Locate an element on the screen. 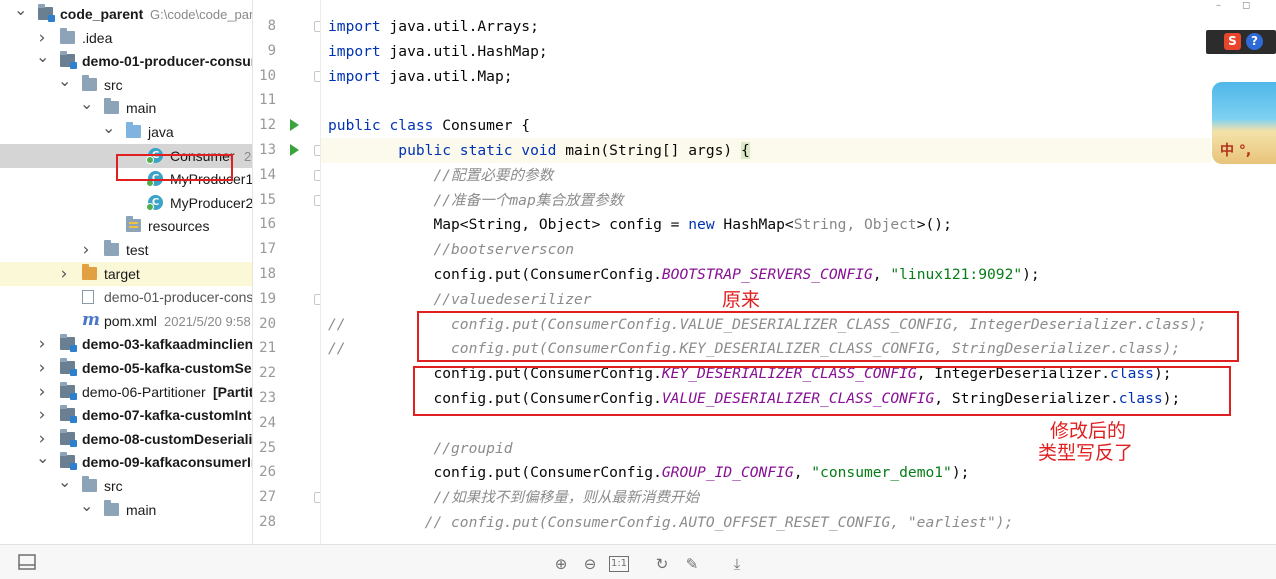 This screenshot has width=1276, height=579. java-class-icon: C is located at coordinates (154, 202).